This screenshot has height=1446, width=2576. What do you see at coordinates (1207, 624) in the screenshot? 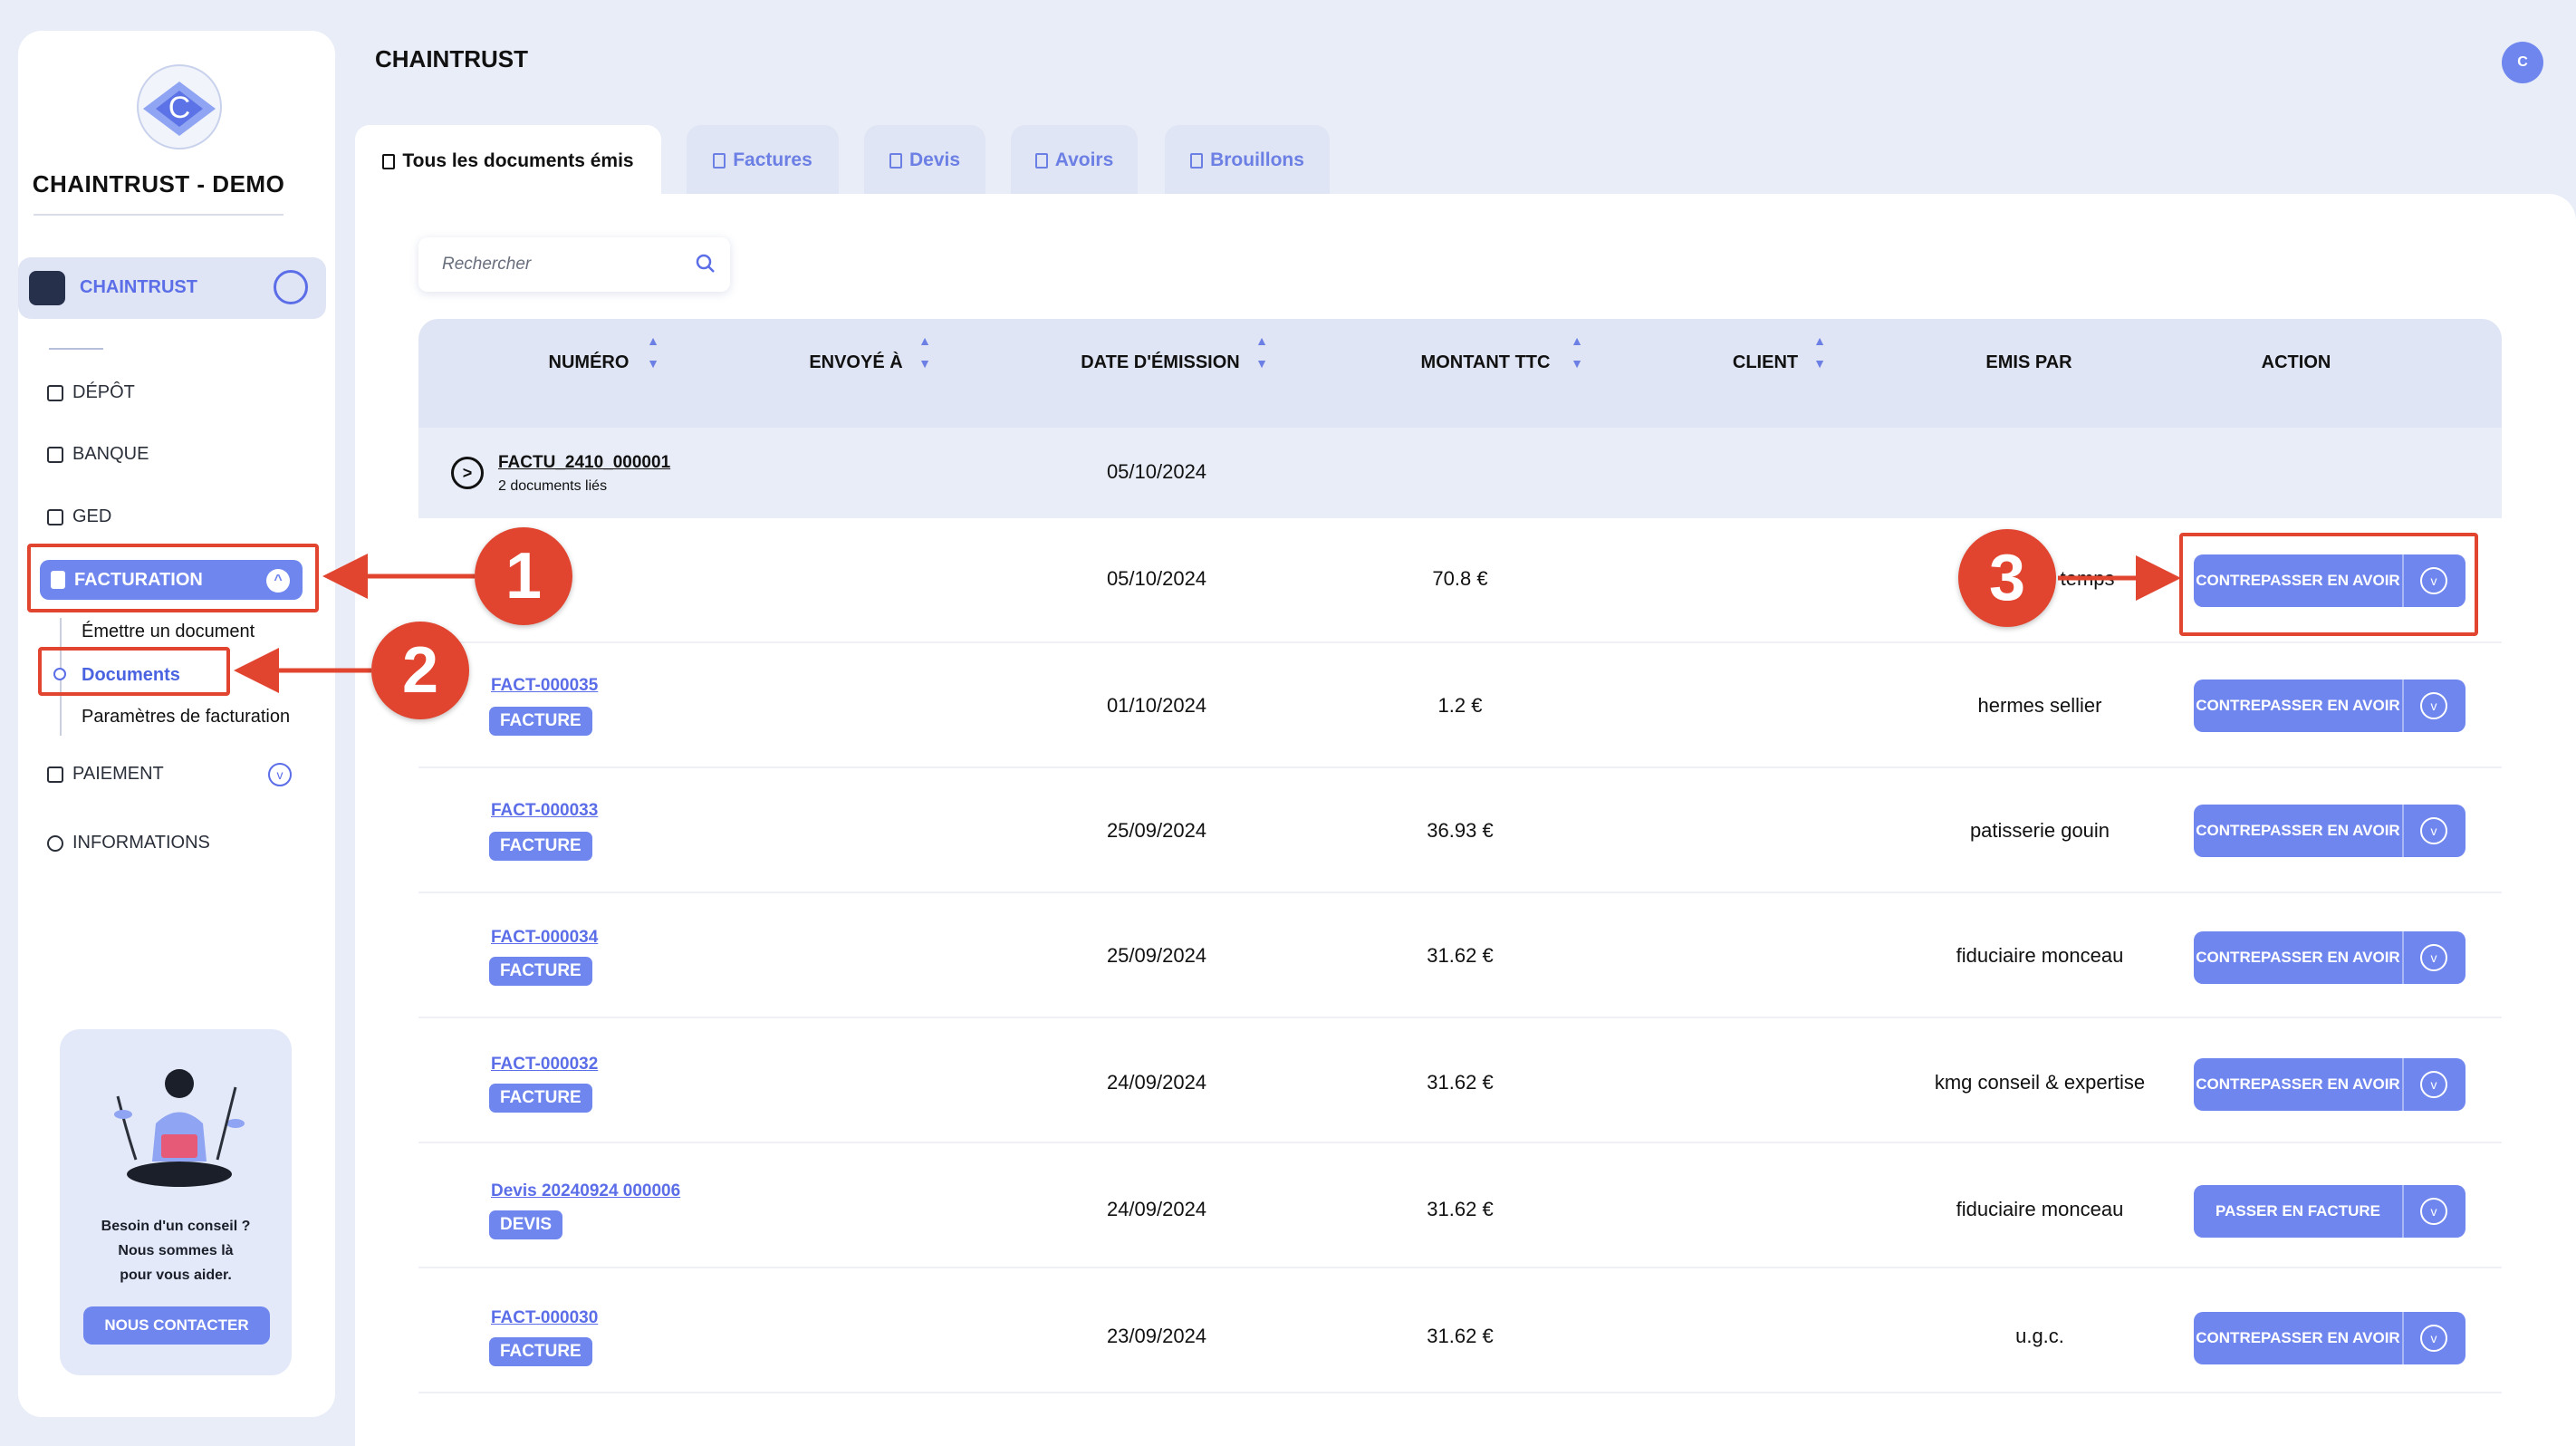
I see `annotation-arrows` at bounding box center [1207, 624].